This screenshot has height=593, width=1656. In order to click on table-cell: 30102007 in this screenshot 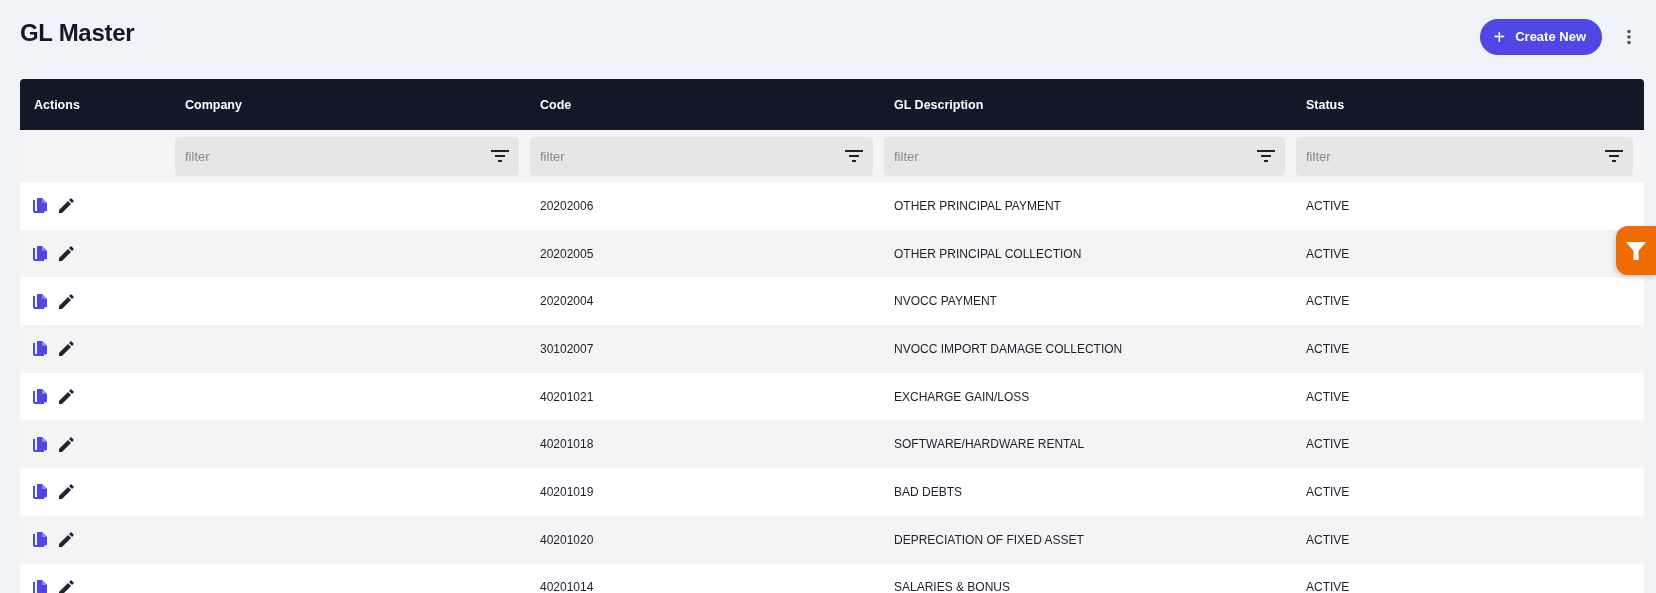, I will do `click(567, 348)`.